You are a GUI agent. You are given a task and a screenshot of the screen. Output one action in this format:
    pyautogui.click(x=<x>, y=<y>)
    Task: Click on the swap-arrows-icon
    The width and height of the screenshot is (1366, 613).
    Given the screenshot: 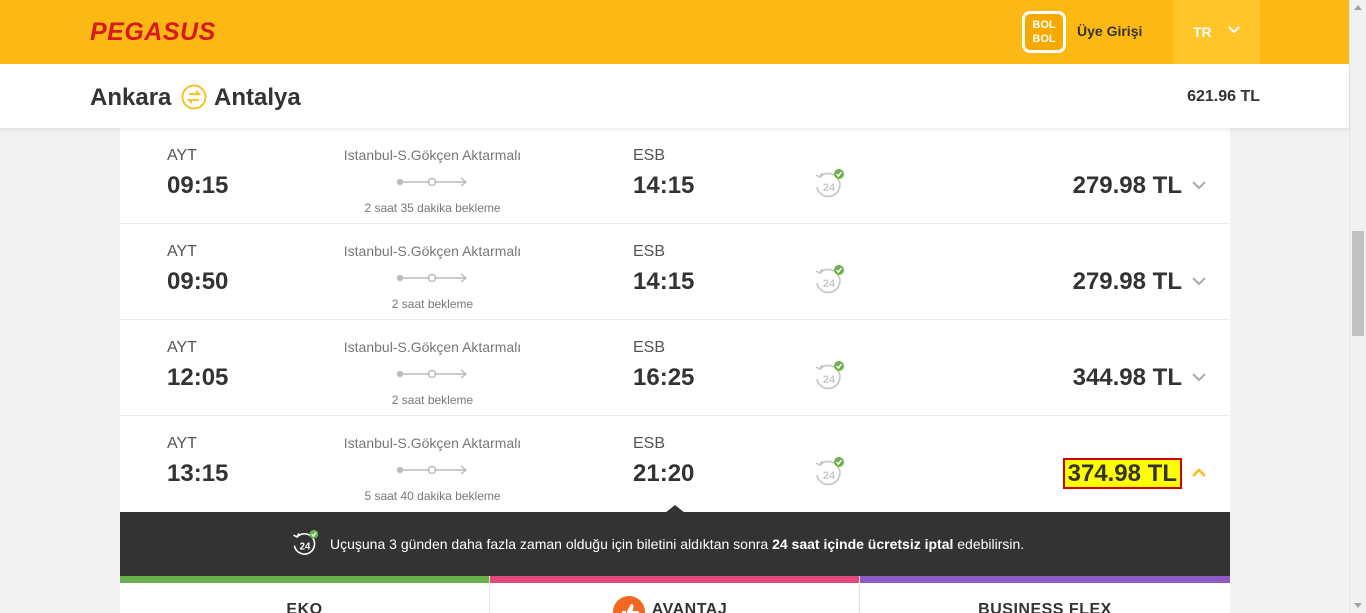 What is the action you would take?
    pyautogui.click(x=194, y=97)
    